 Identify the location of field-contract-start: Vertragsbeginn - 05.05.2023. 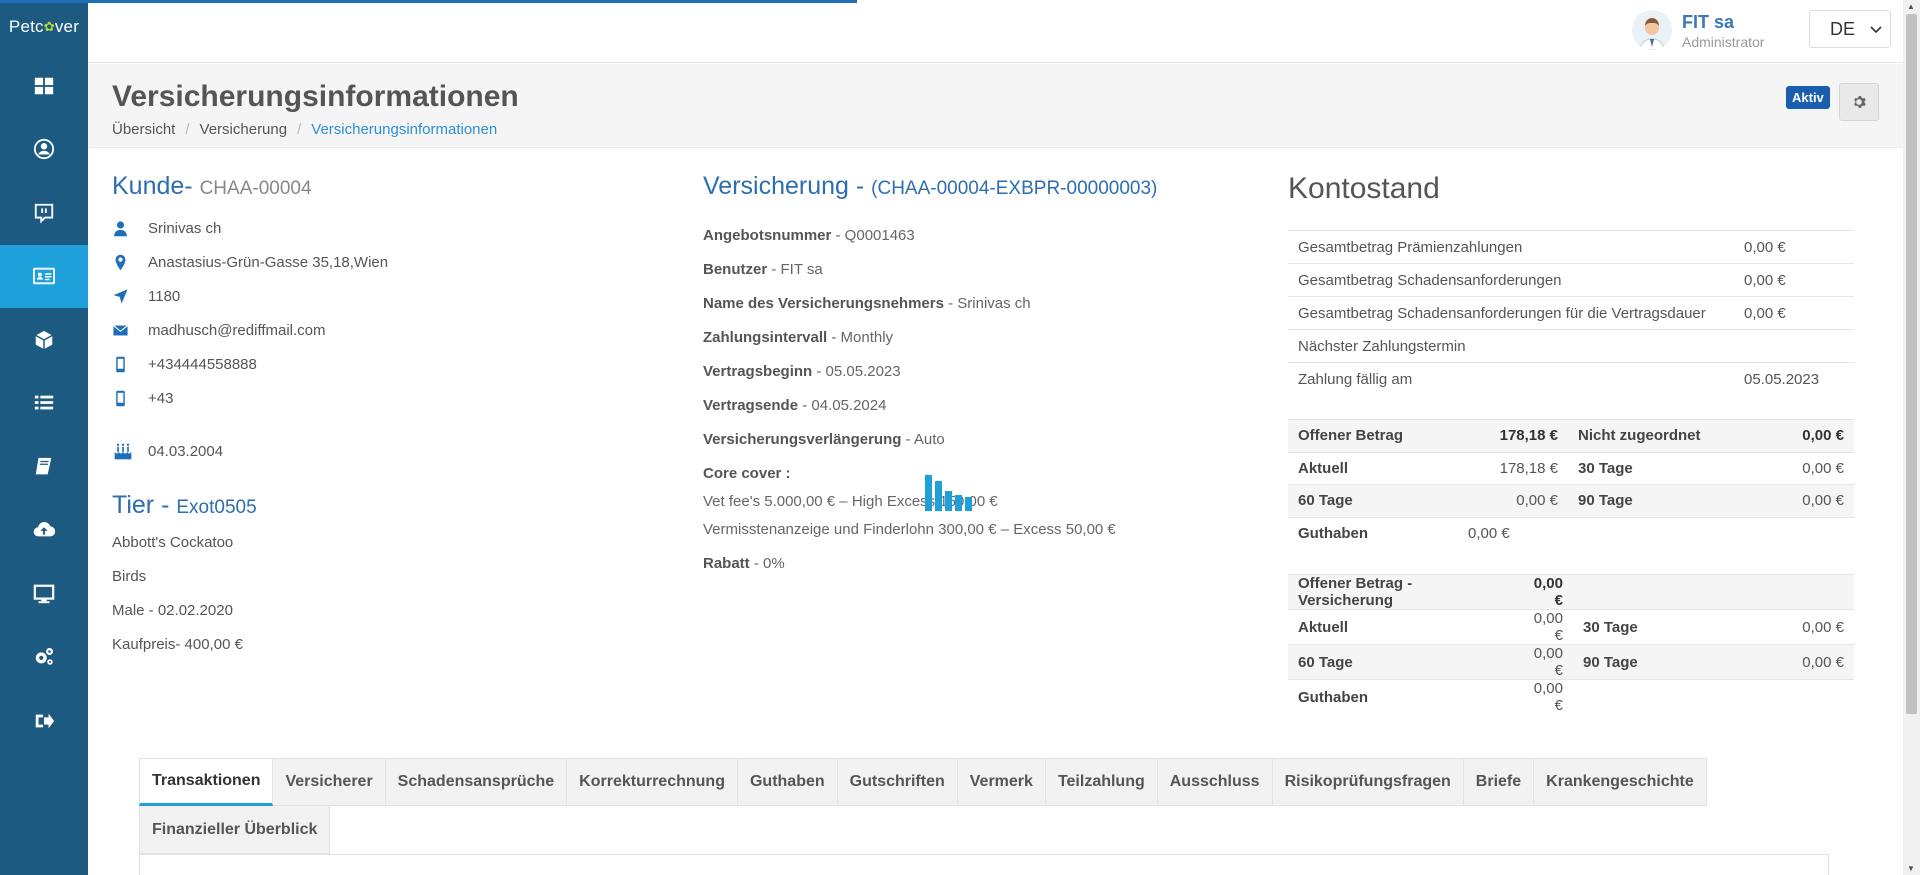
(802, 371).